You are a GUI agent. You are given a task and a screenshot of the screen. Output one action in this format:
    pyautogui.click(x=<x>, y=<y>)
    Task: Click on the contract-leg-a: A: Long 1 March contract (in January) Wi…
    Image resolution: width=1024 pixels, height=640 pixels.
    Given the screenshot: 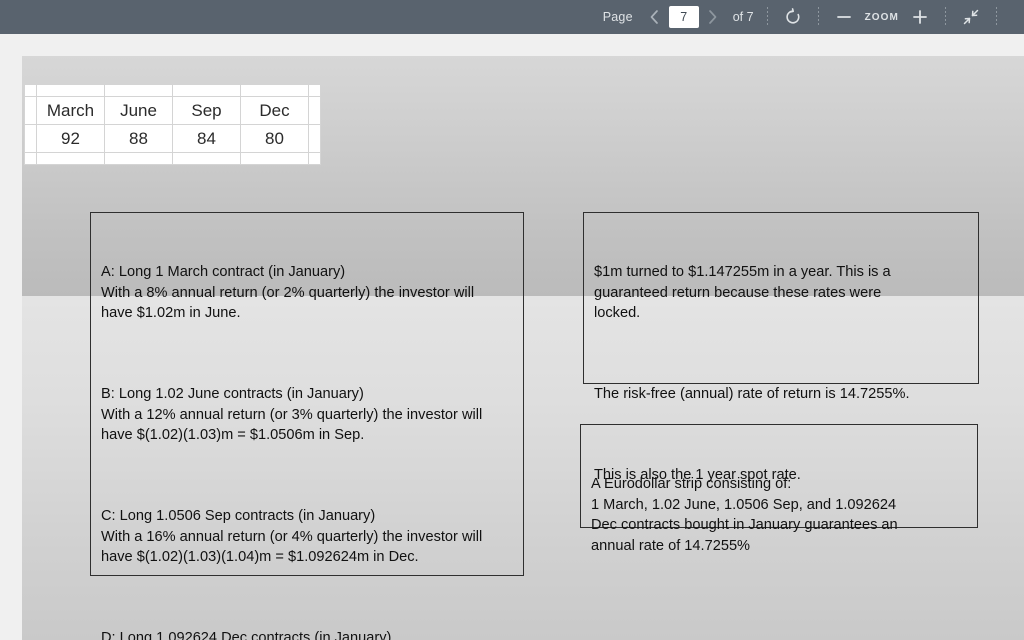 What is the action you would take?
    pyautogui.click(x=288, y=293)
    